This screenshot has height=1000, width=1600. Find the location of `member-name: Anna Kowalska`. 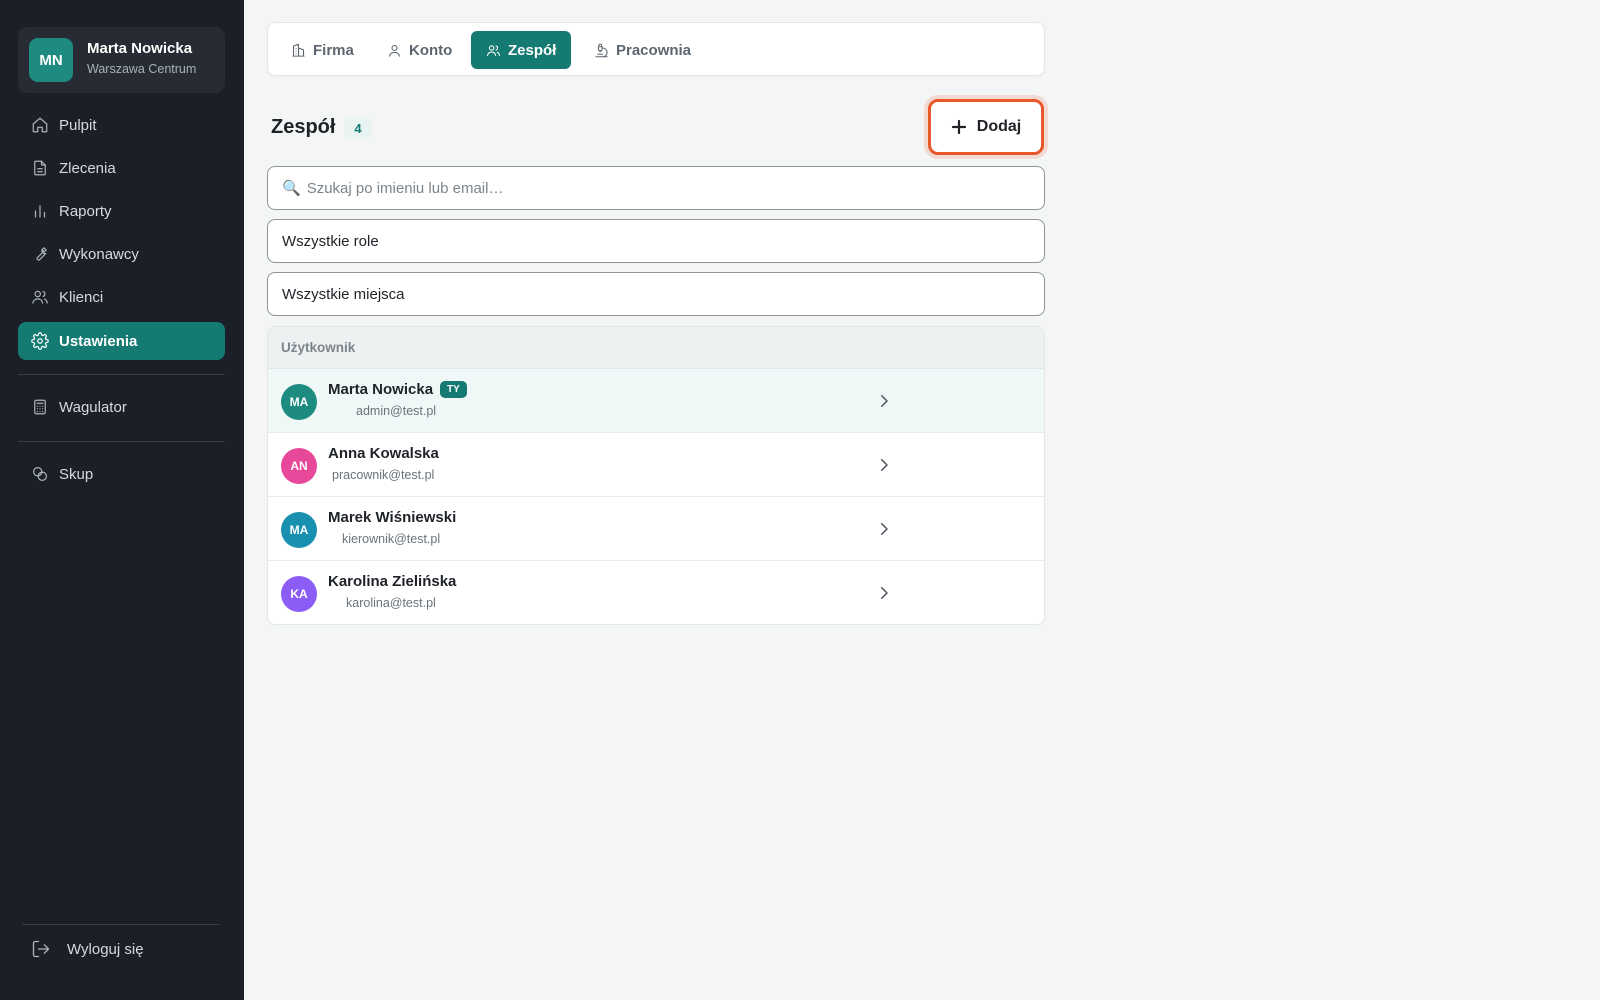

member-name: Anna Kowalska is located at coordinates (383, 453).